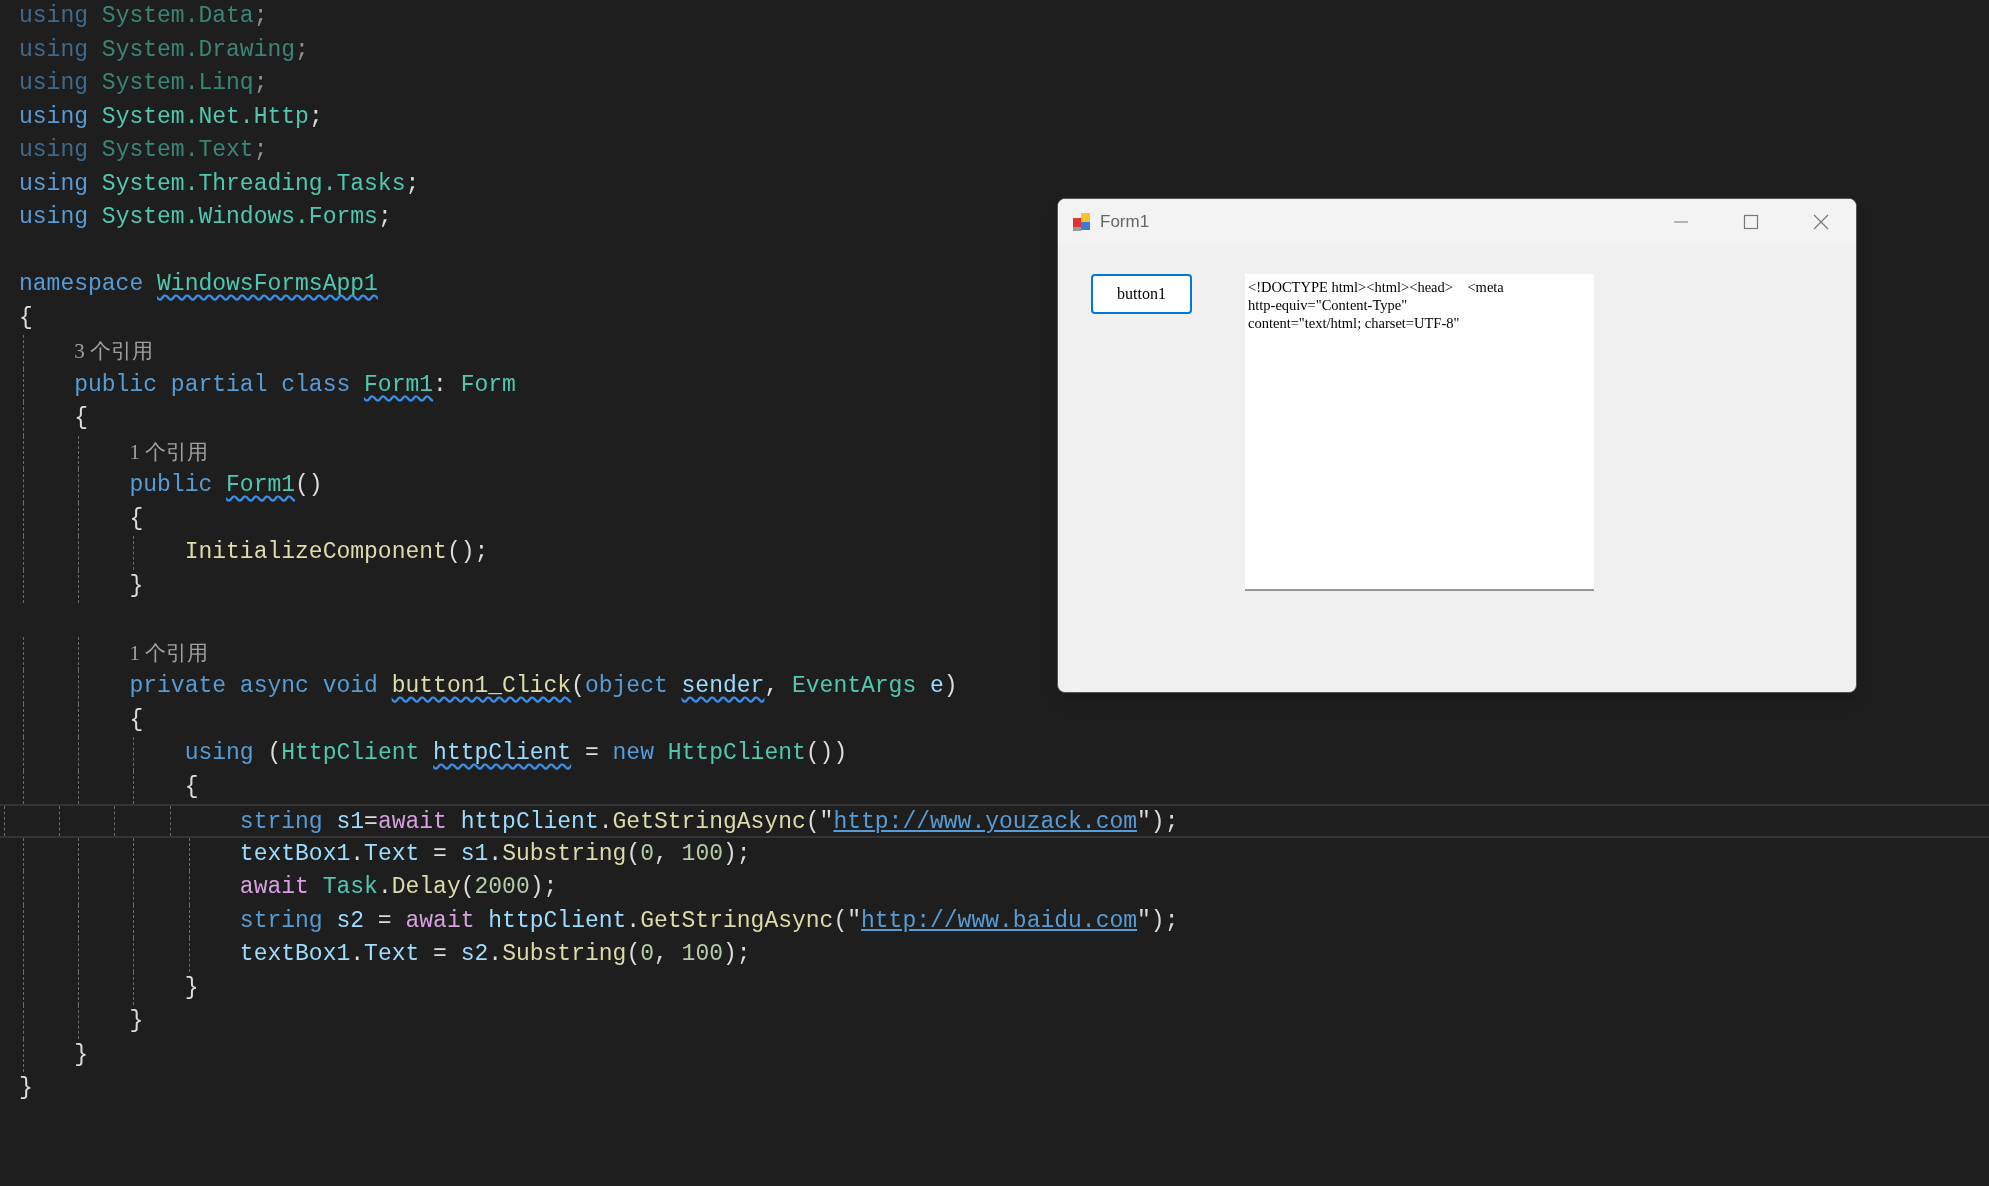  Describe the element at coordinates (143, 150) in the screenshot. I see `code-line: using System.Text;` at that location.